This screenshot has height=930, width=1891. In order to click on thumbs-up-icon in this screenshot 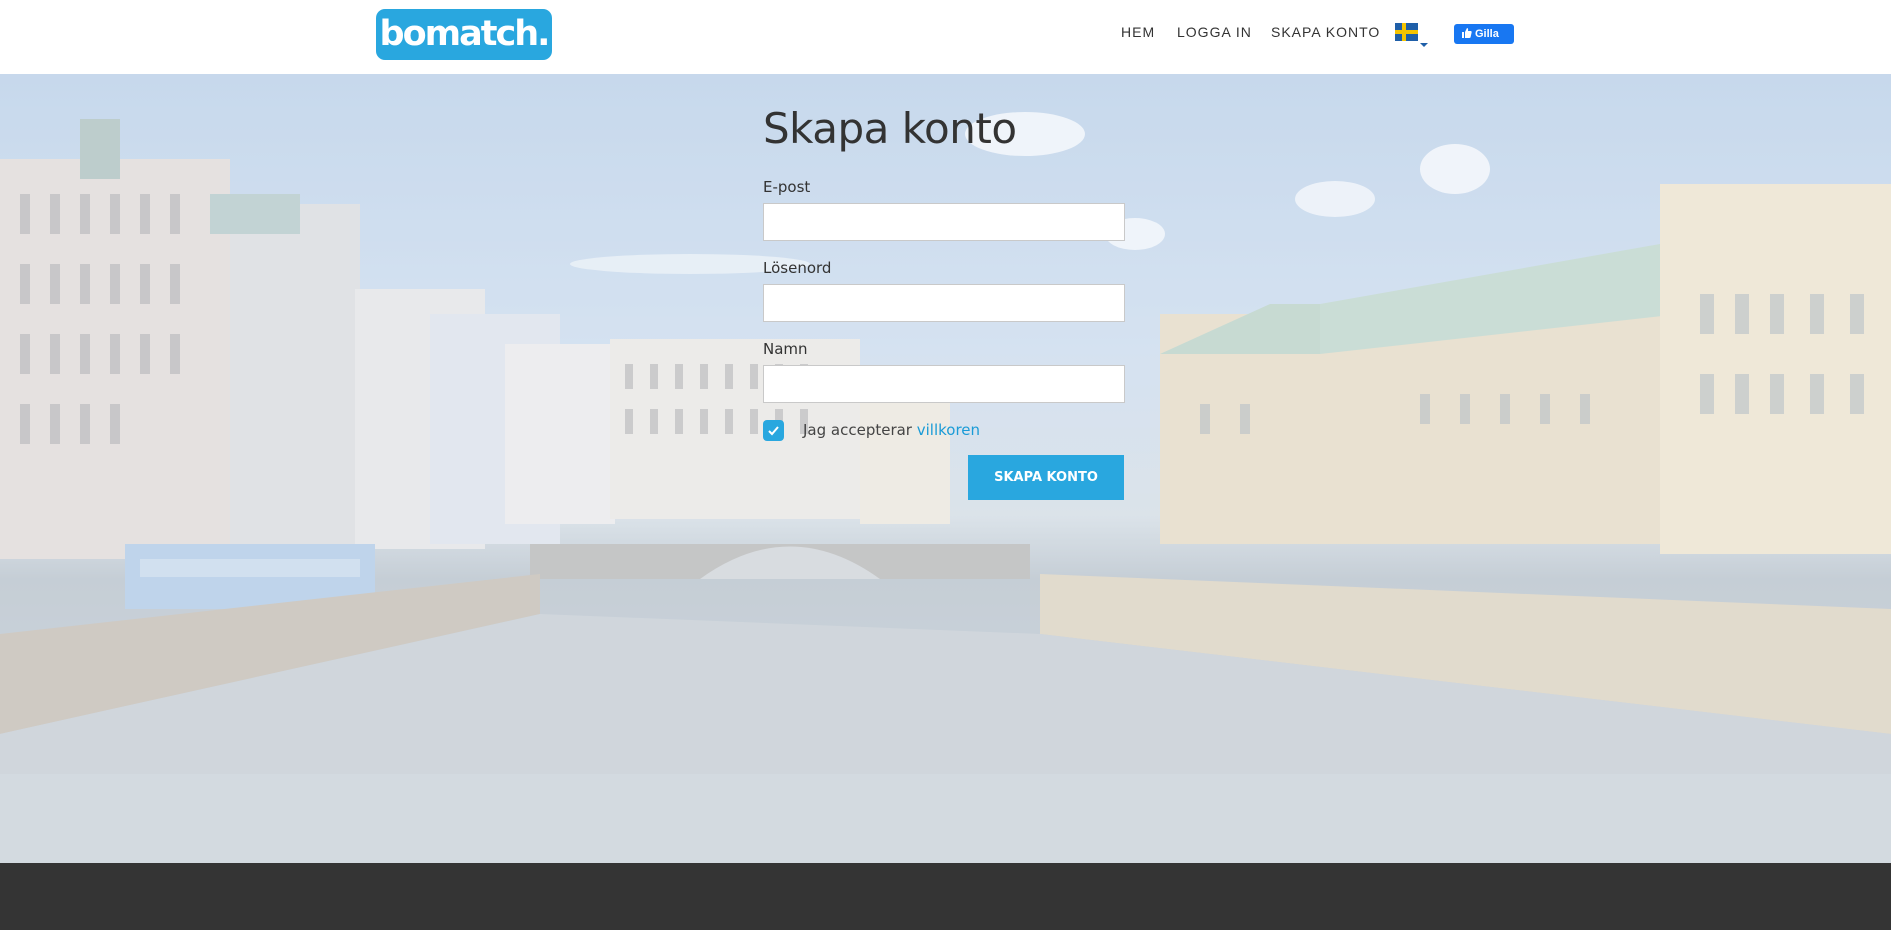, I will do `click(1467, 33)`.